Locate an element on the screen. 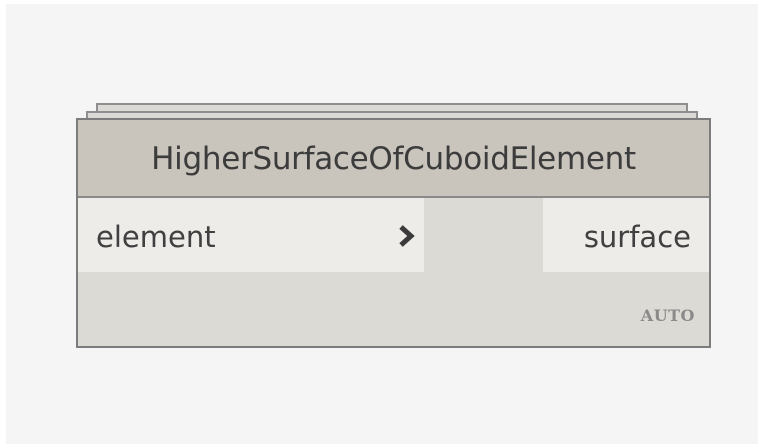 This screenshot has width=761, height=446. node-title: HigherSurfaceOfCuboidElement is located at coordinates (393, 159).